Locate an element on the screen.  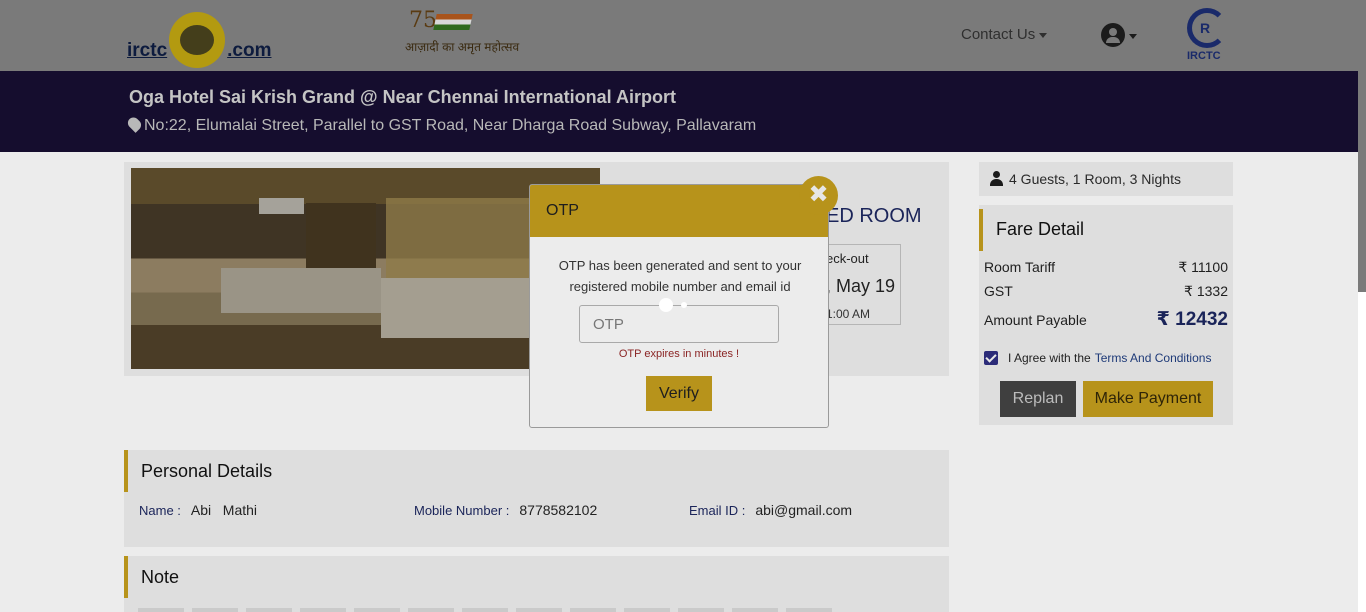
checkout-date: , May 19 is located at coordinates (861, 286).